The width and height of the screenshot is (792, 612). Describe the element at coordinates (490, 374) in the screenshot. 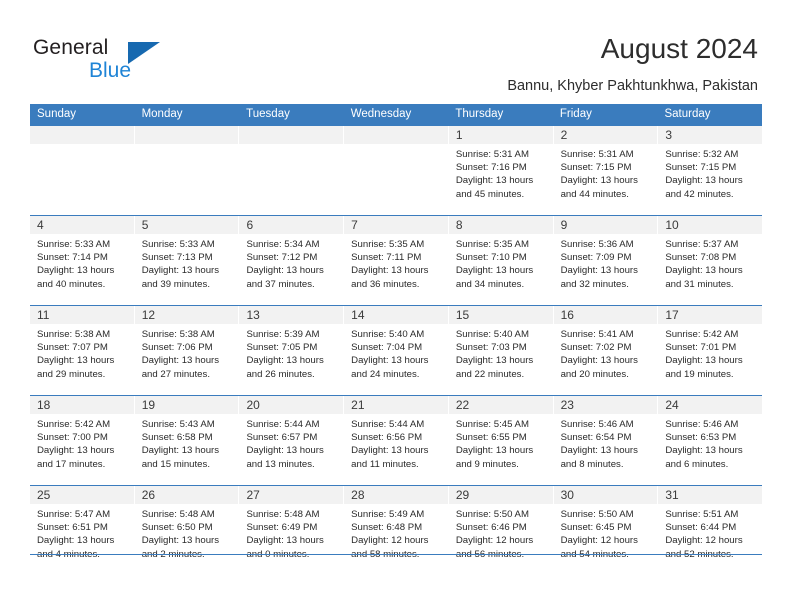

I see `daylight-text-line2: and 22 minutes.` at that location.